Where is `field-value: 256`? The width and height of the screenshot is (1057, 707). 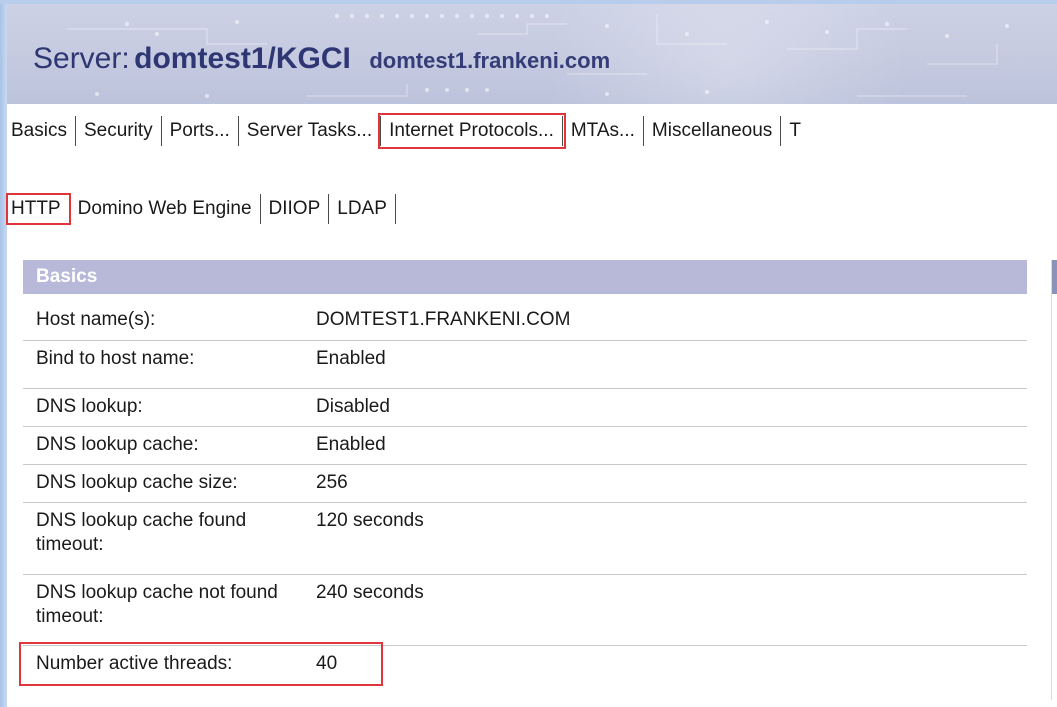
field-value: 256 is located at coordinates (332, 482).